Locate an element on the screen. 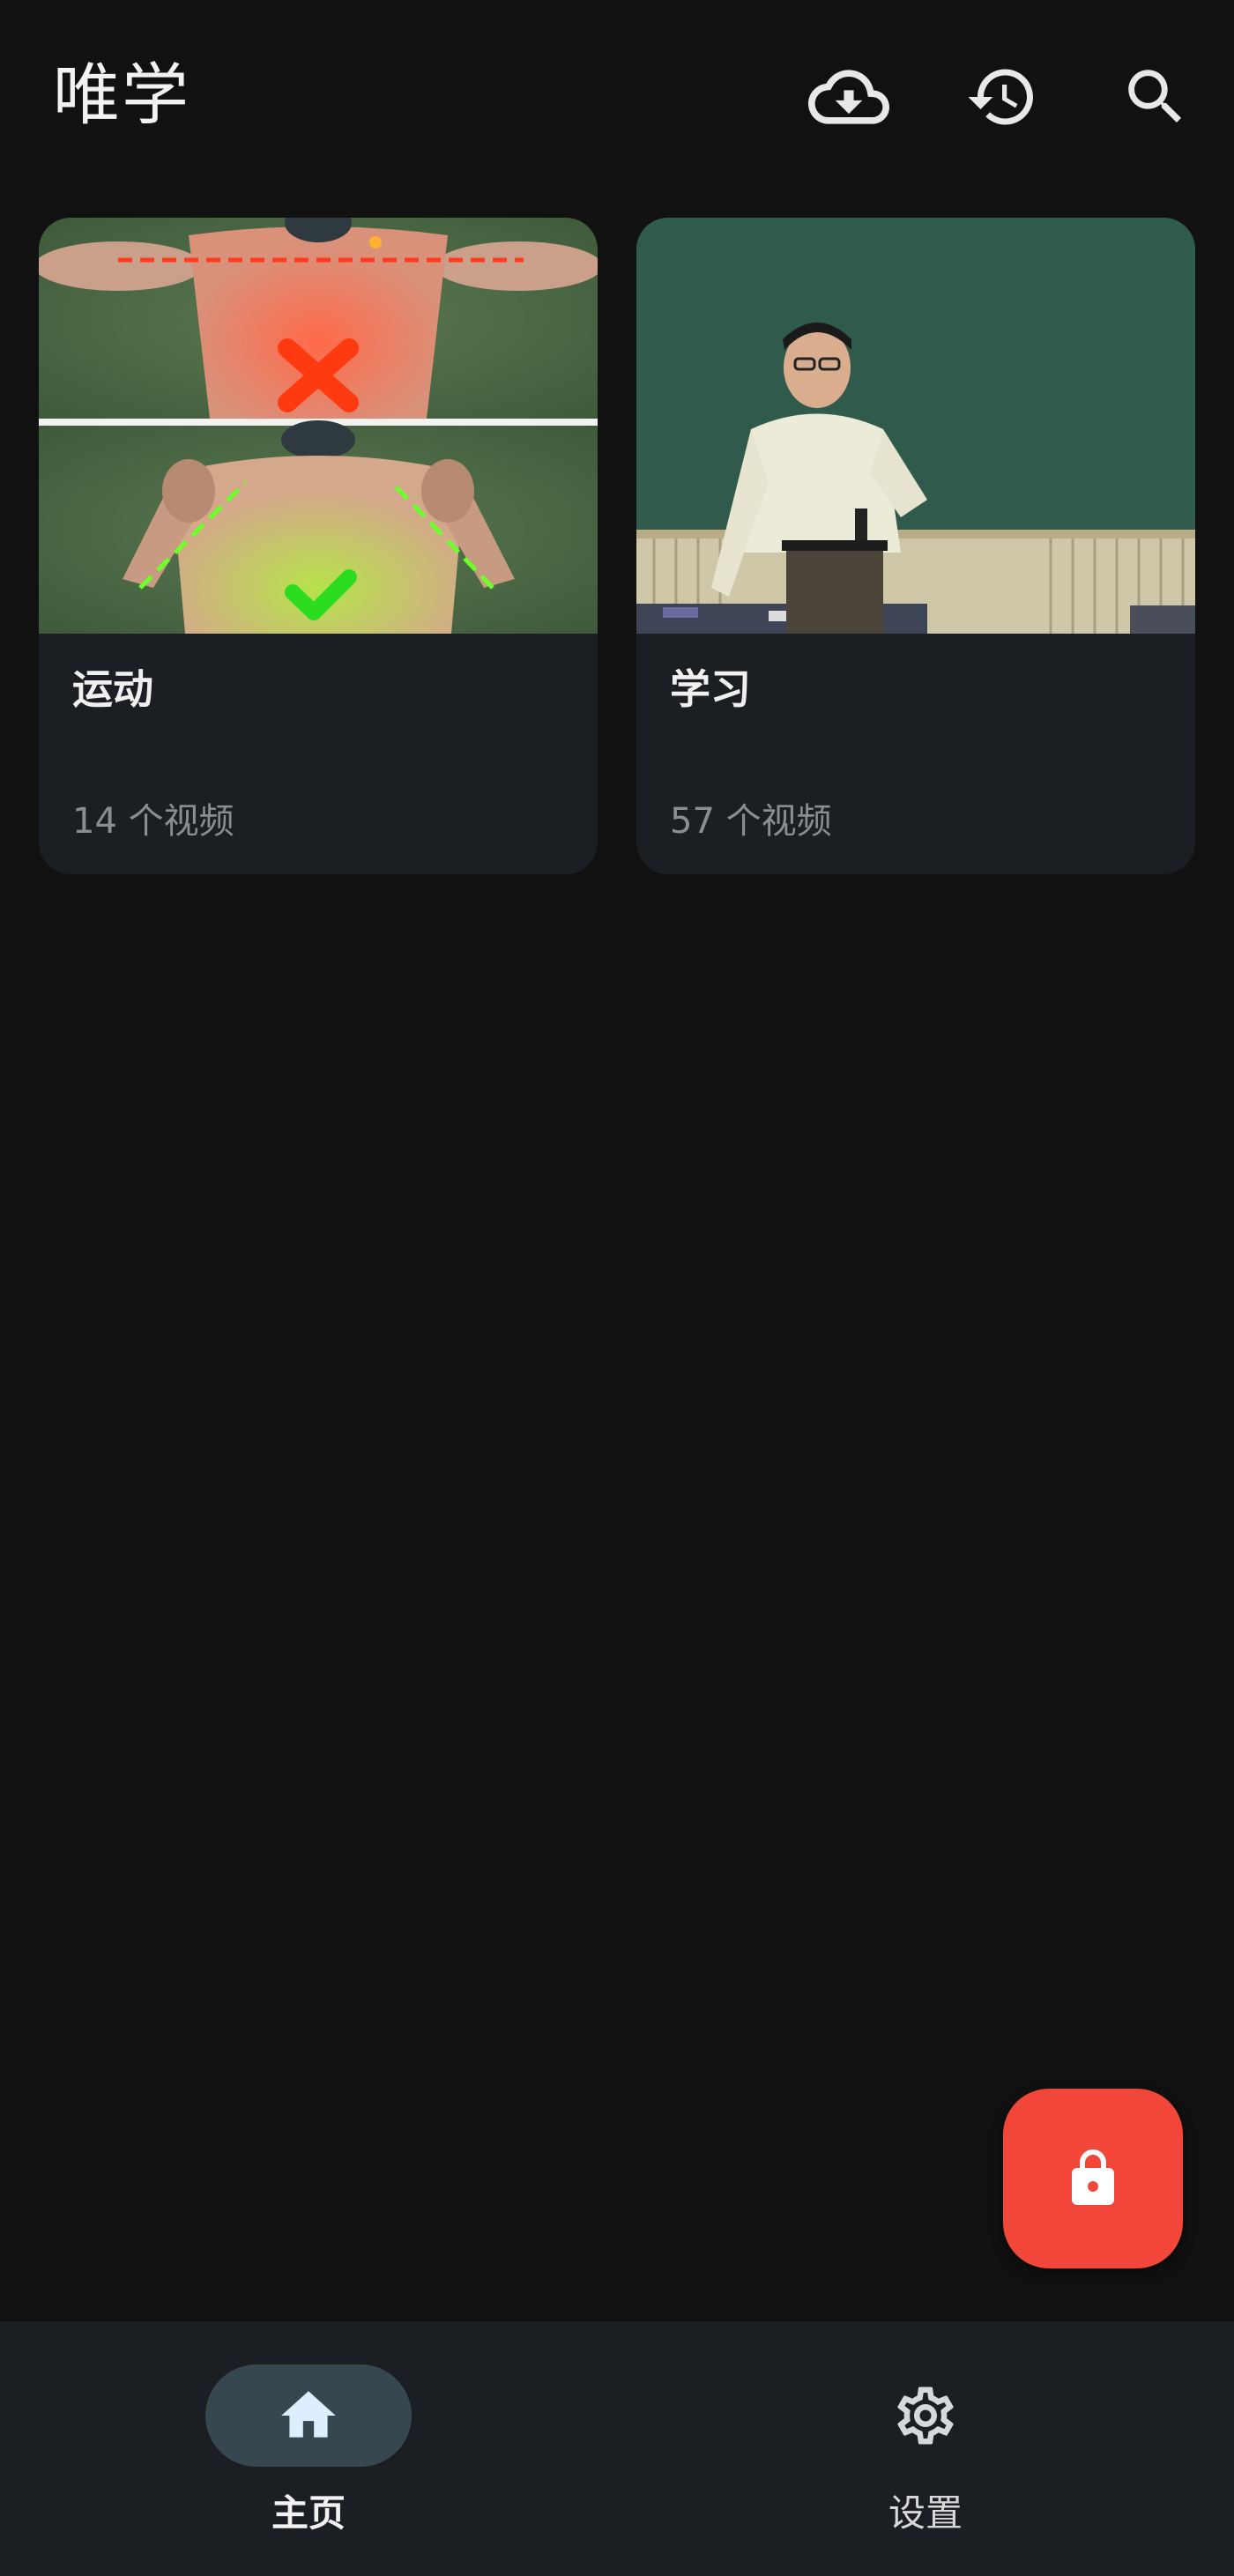 The height and width of the screenshot is (2576, 1234). download-button is located at coordinates (848, 96).